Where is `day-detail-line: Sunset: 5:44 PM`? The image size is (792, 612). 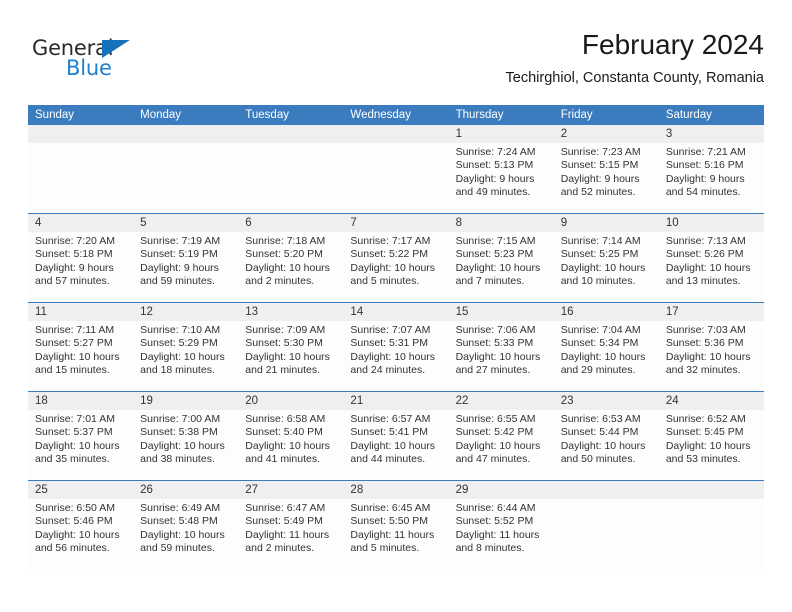 day-detail-line: Sunset: 5:44 PM is located at coordinates (599, 432).